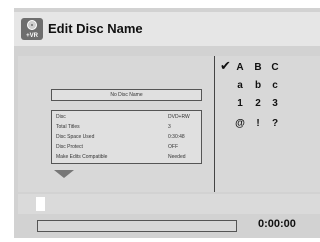 Image resolution: width=320 pixels, height=242 pixels. I want to click on info-row-disc-protect: Disc Protect OFF, so click(126, 147).